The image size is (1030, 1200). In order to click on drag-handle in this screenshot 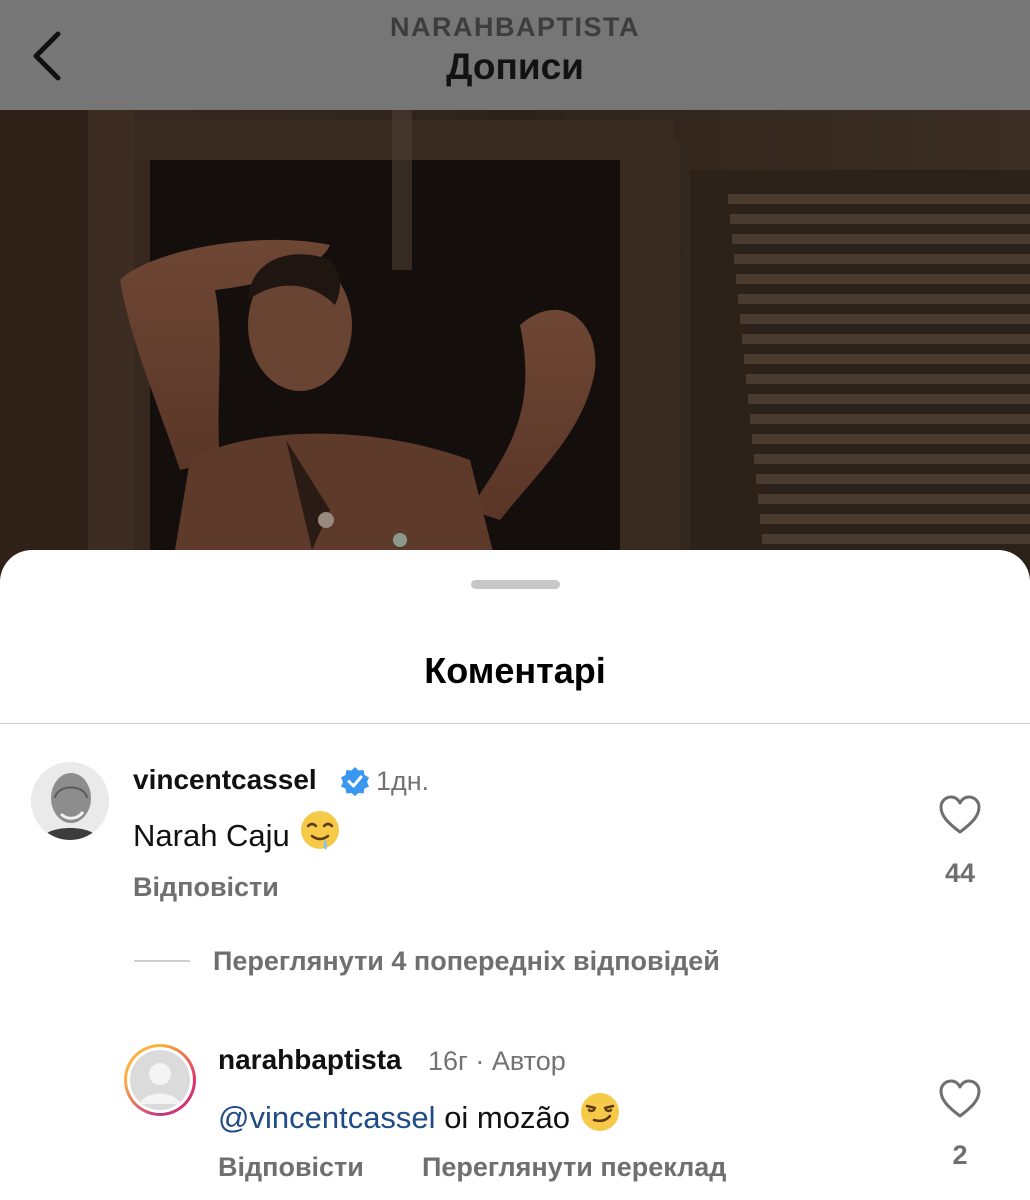, I will do `click(515, 584)`.